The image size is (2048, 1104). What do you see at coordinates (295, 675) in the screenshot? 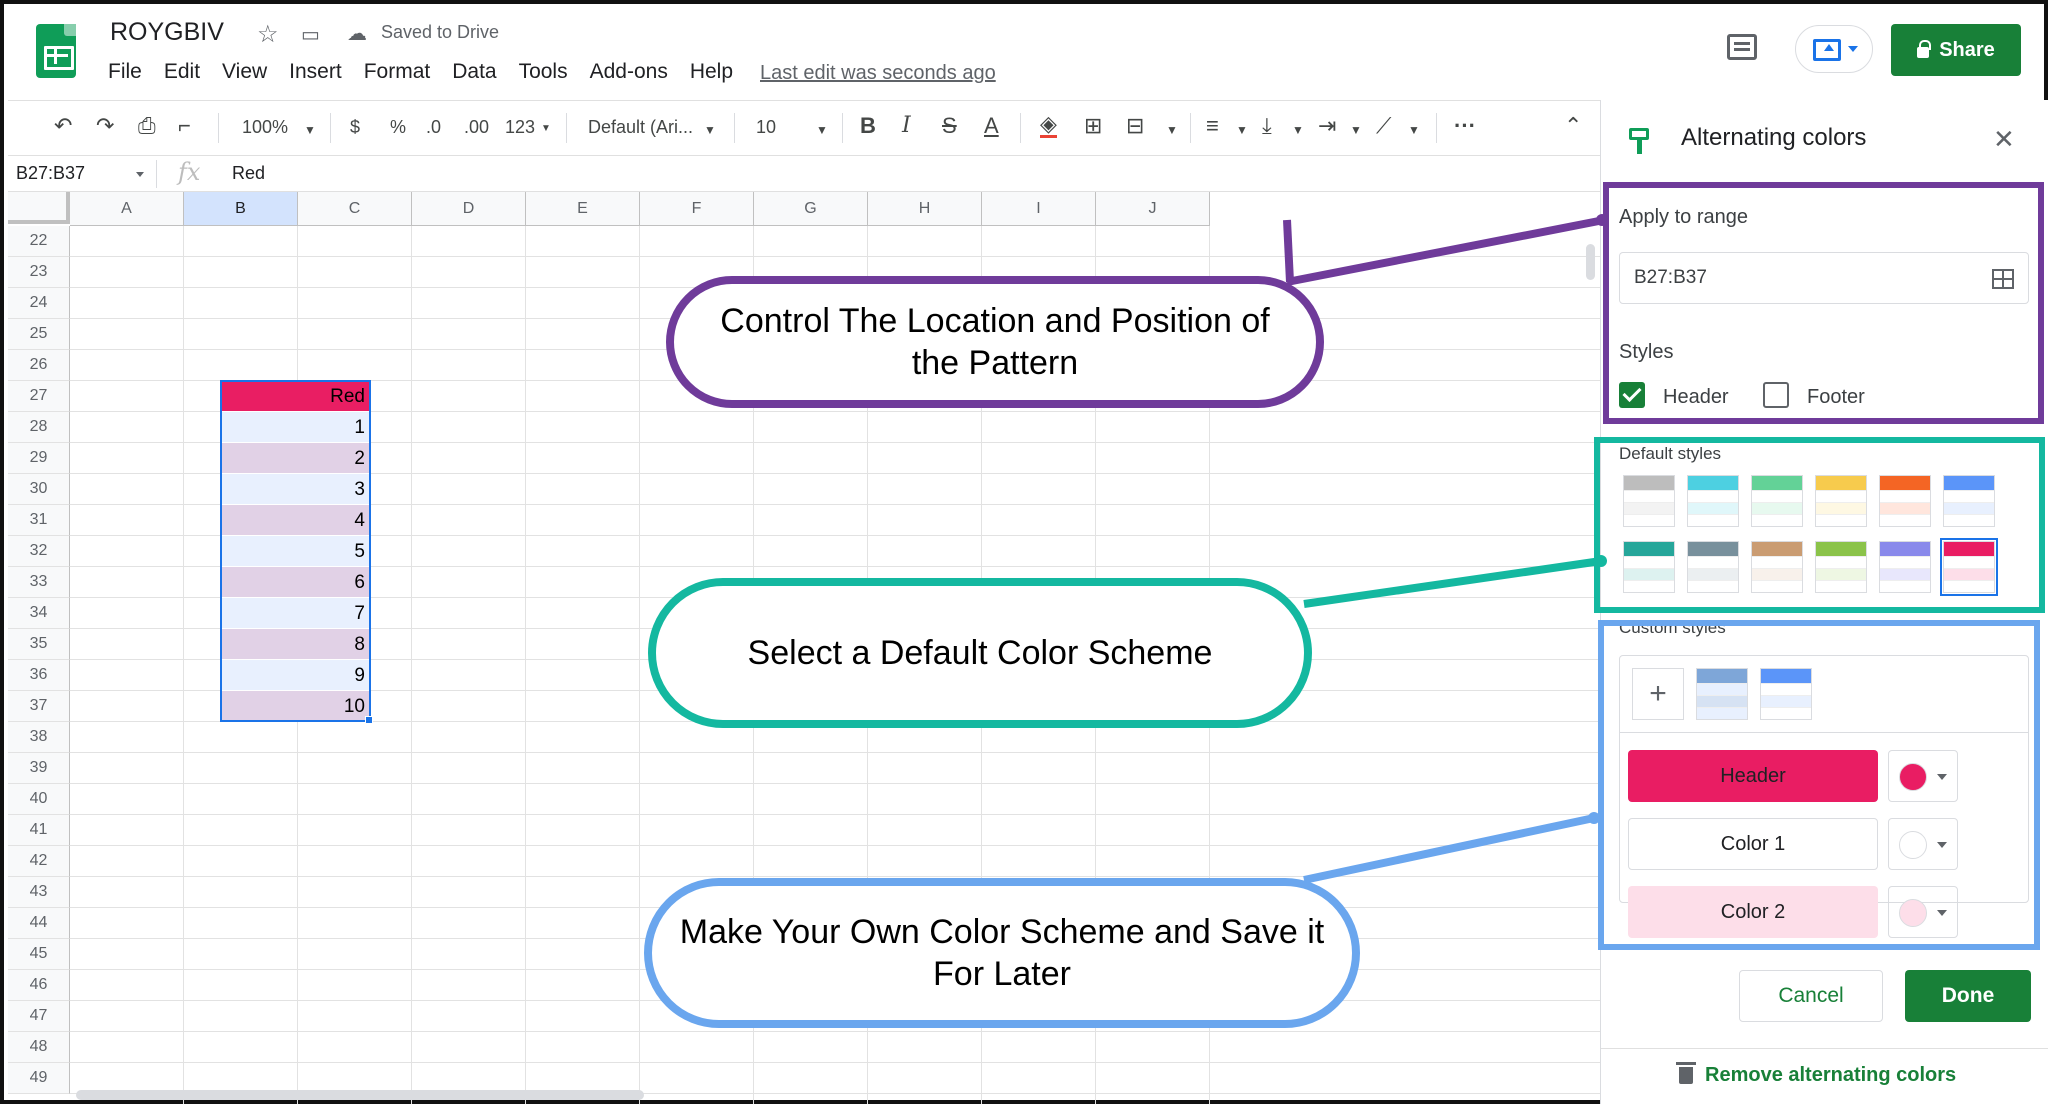
I see `cell-b36: 9` at bounding box center [295, 675].